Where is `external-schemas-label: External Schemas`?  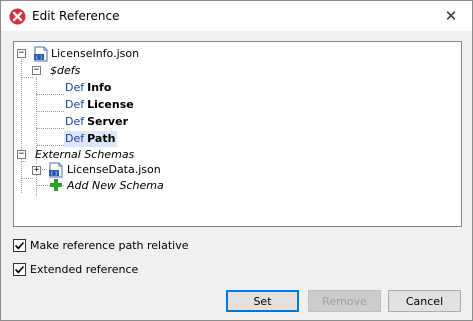
external-schemas-label: External Schemas is located at coordinates (85, 154).